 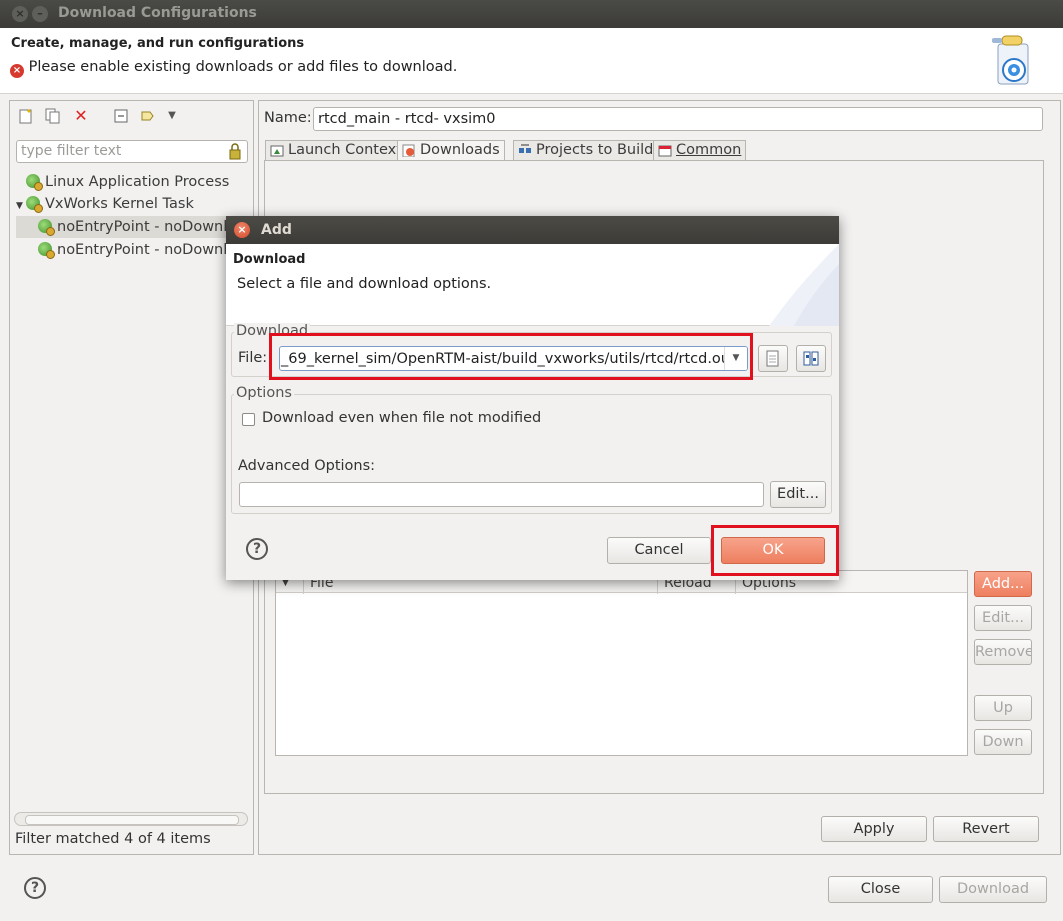 What do you see at coordinates (235, 153) in the screenshot?
I see `clear-filter-icon` at bounding box center [235, 153].